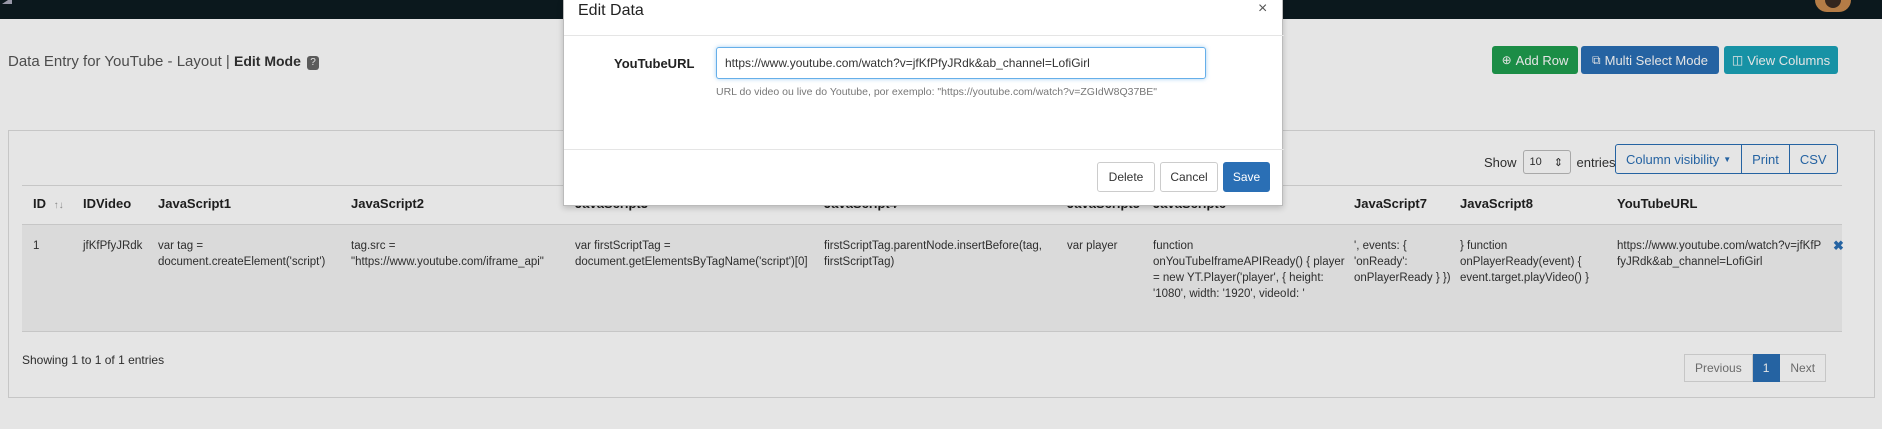  I want to click on modal-header-divider, so click(924, 35).